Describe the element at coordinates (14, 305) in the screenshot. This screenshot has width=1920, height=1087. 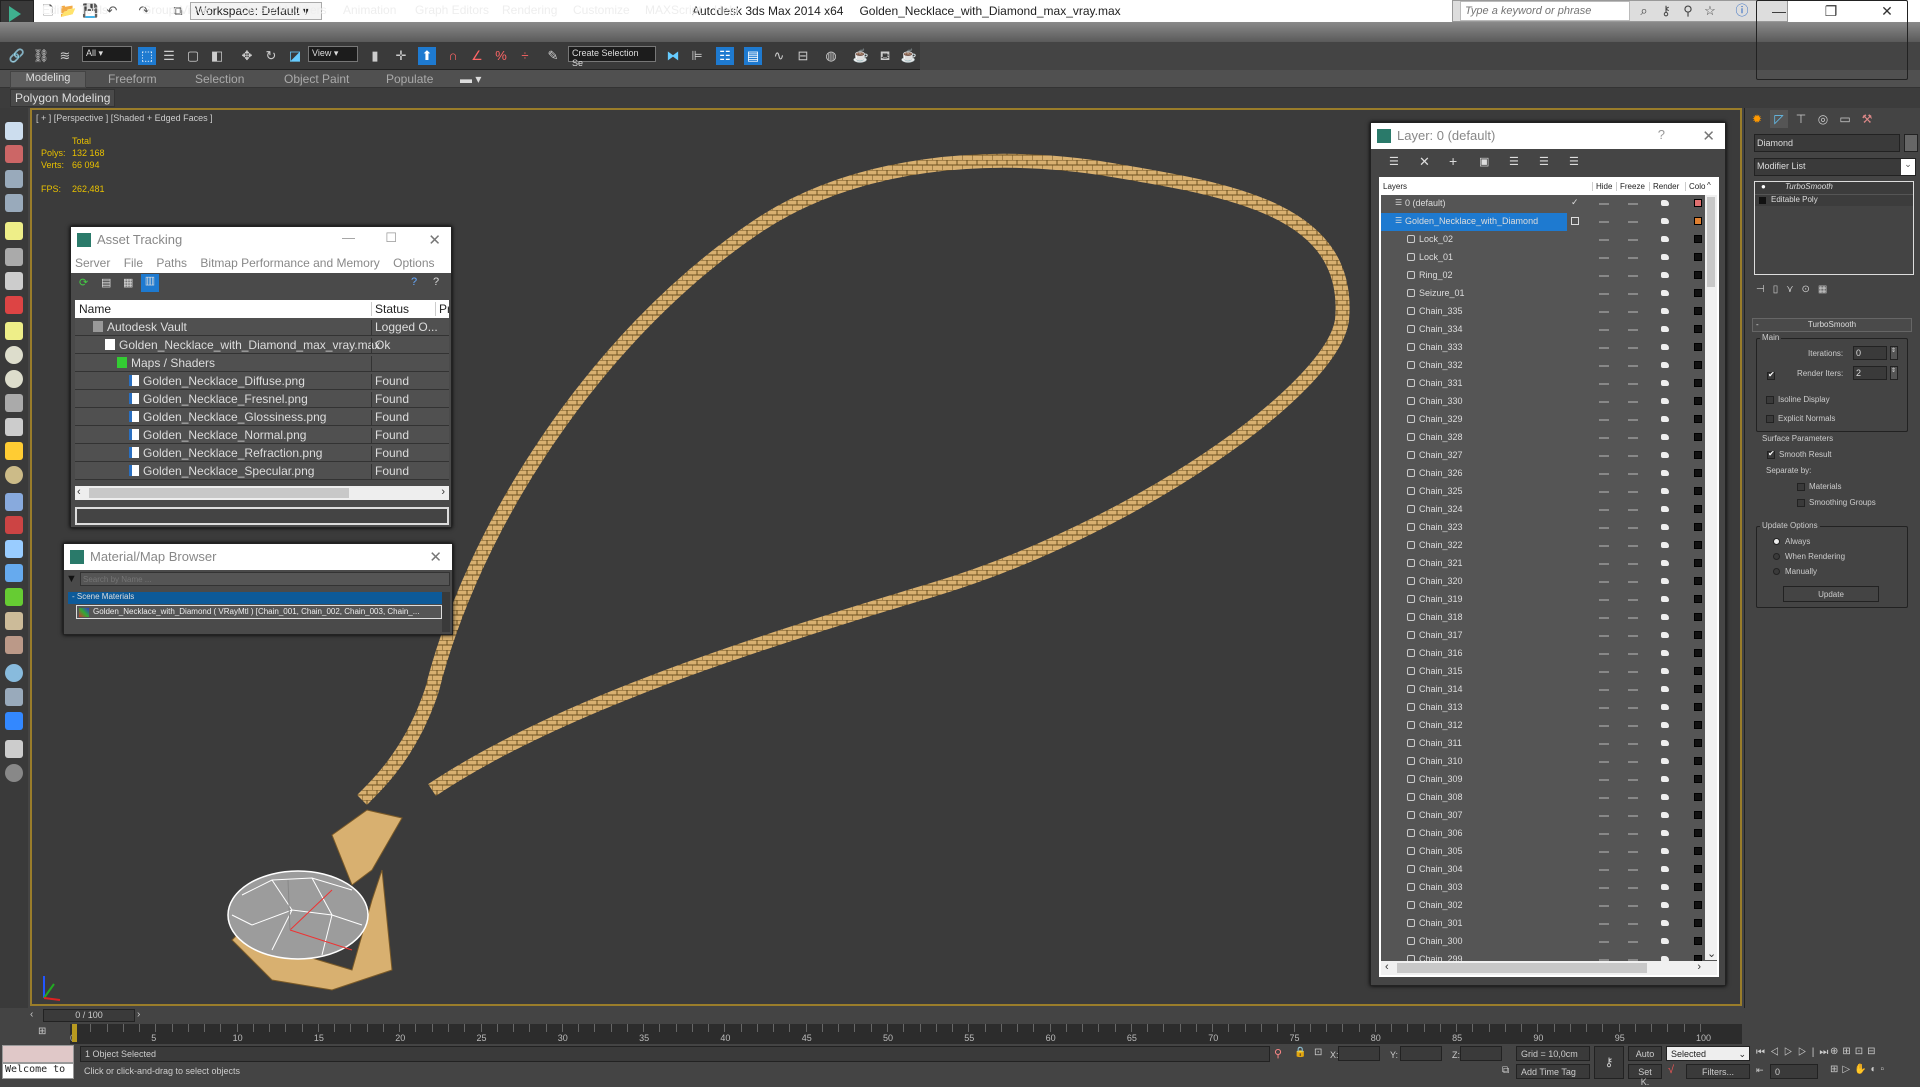
I see `video-post-icon` at that location.